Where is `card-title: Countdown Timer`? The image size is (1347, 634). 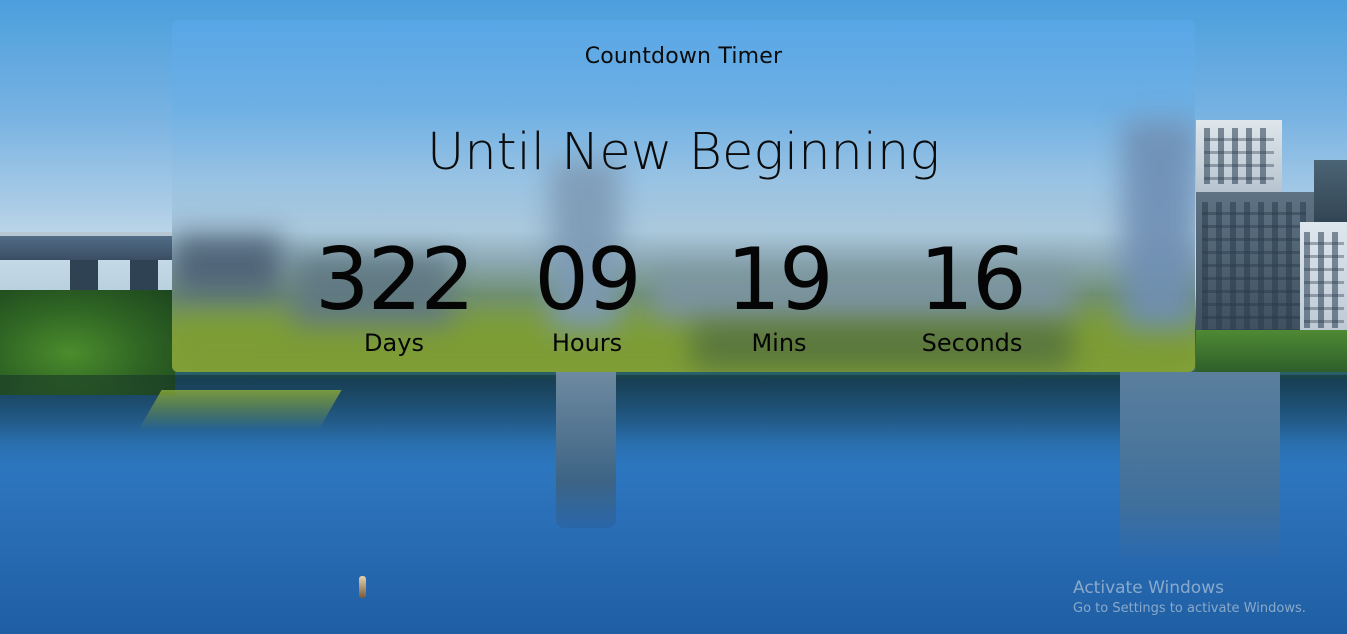 card-title: Countdown Timer is located at coordinates (683, 56).